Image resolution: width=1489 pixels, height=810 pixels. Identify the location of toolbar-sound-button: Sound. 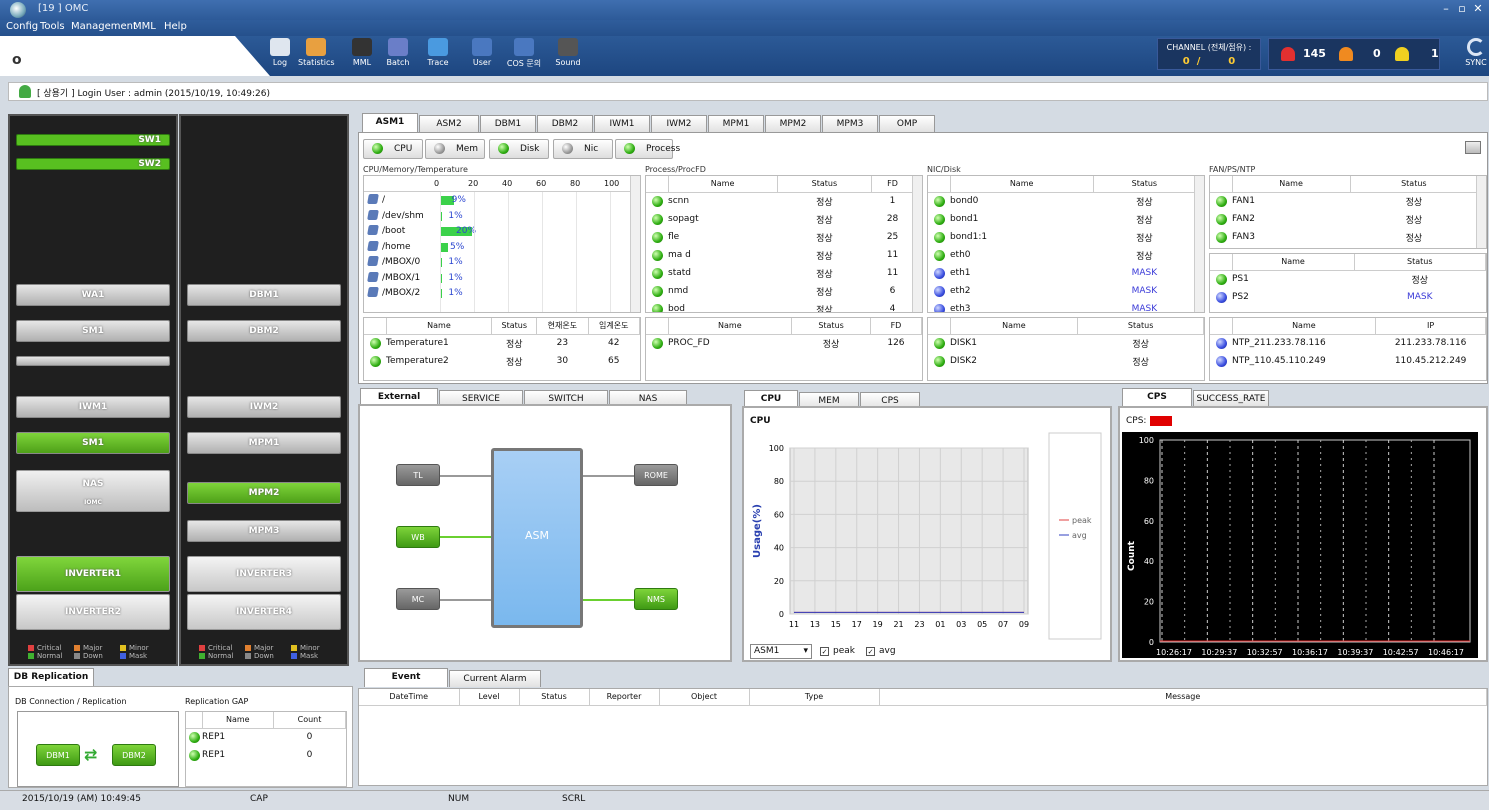
(568, 56).